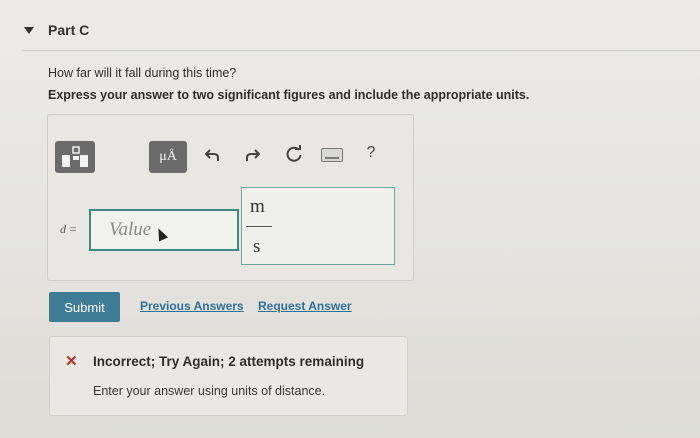 This screenshot has height=438, width=700. Describe the element at coordinates (253, 155) in the screenshot. I see `redo-icon` at that location.